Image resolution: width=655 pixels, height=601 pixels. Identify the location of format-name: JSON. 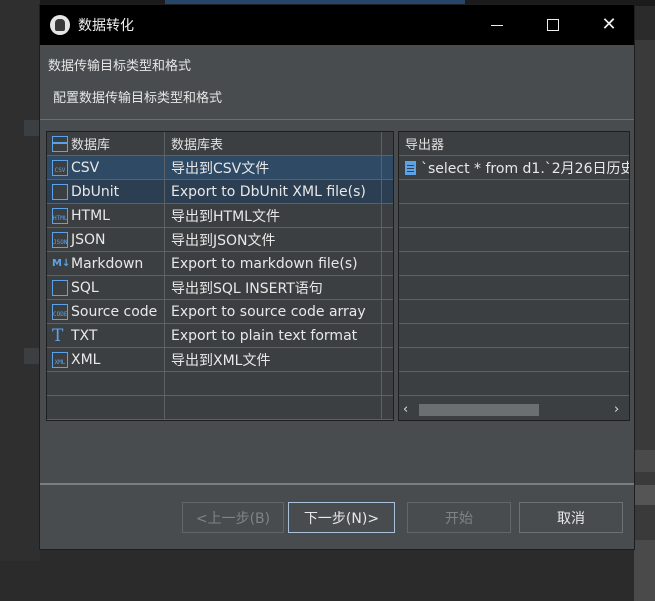
(88, 239).